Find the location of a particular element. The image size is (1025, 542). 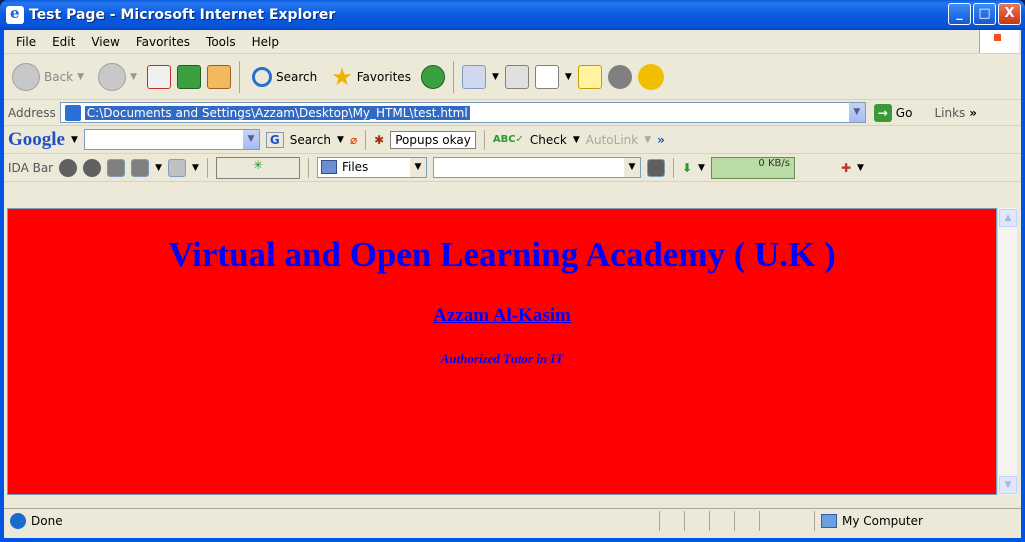

home-icon is located at coordinates (218, 76).